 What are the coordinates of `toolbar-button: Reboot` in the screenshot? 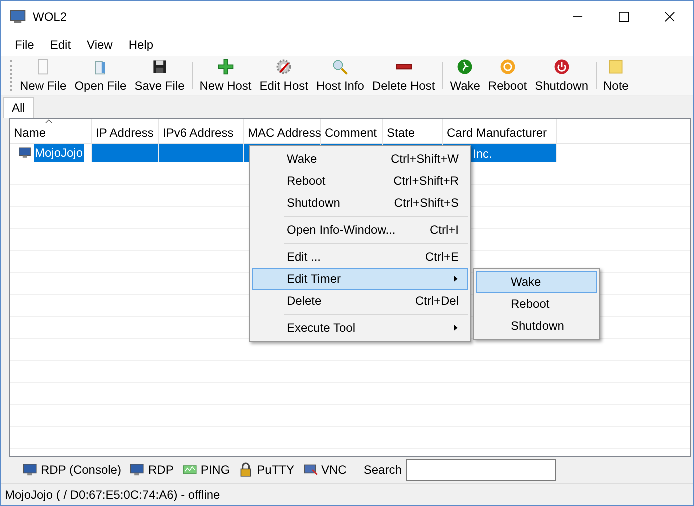 It's located at (508, 75).